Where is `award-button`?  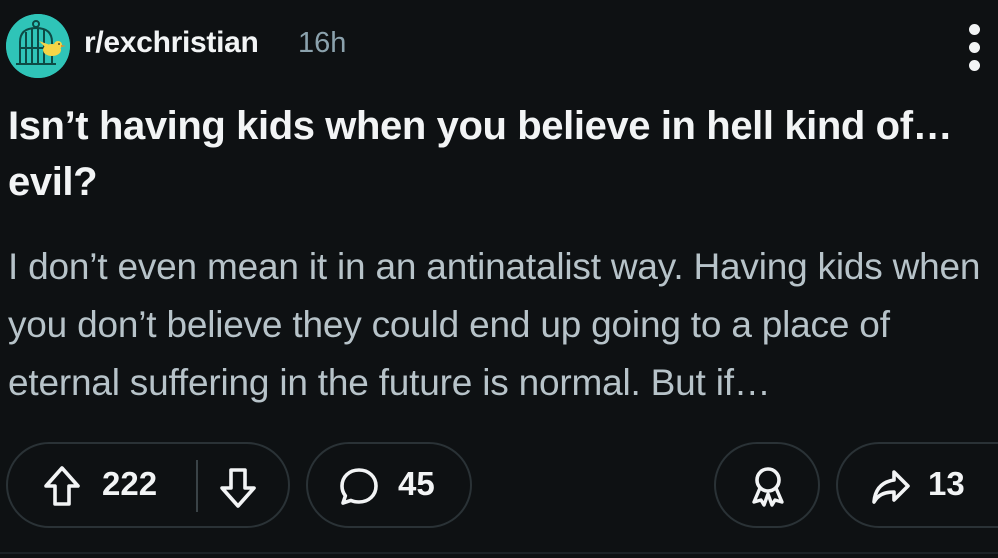 award-button is located at coordinates (767, 485).